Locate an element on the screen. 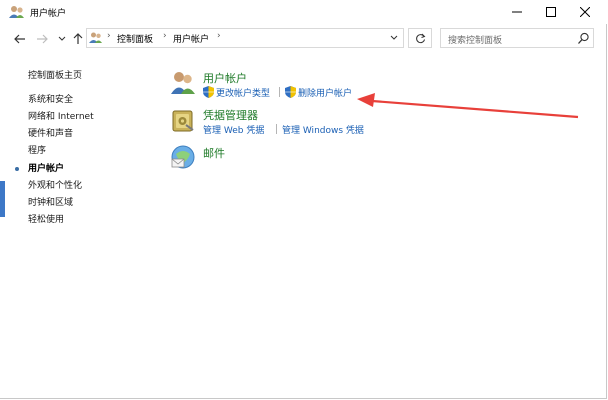  nav-link-hardware-sound: 硬件和声音 is located at coordinates (50, 132).